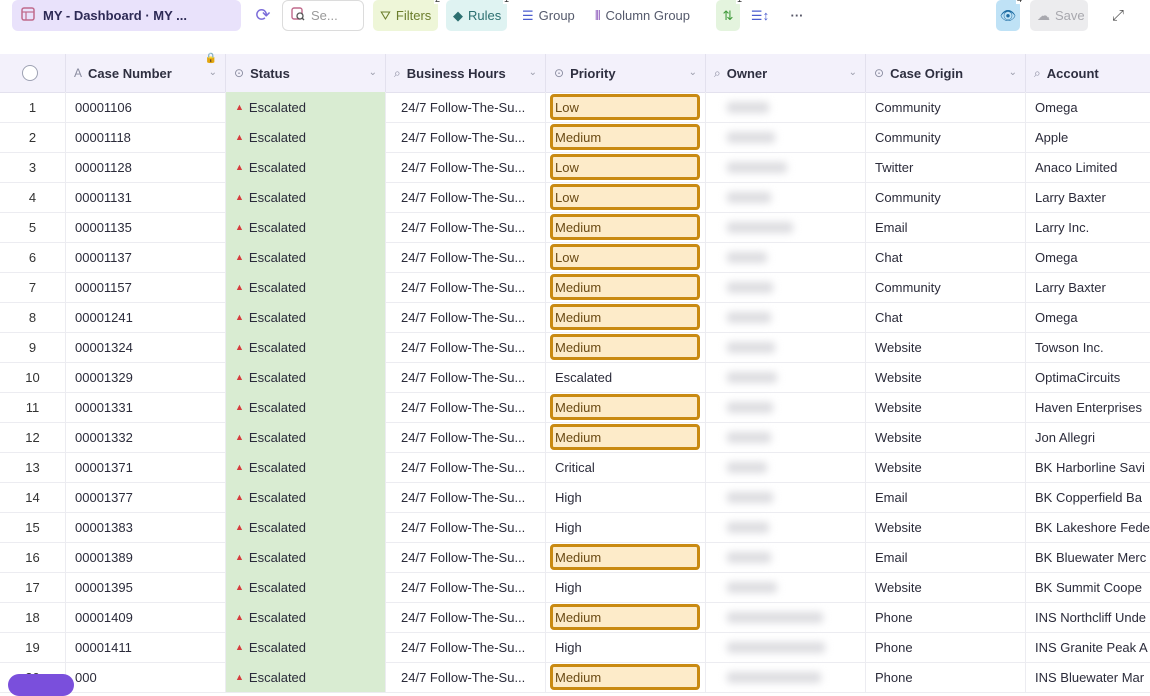  I want to click on more-options-icon: ···, so click(797, 15).